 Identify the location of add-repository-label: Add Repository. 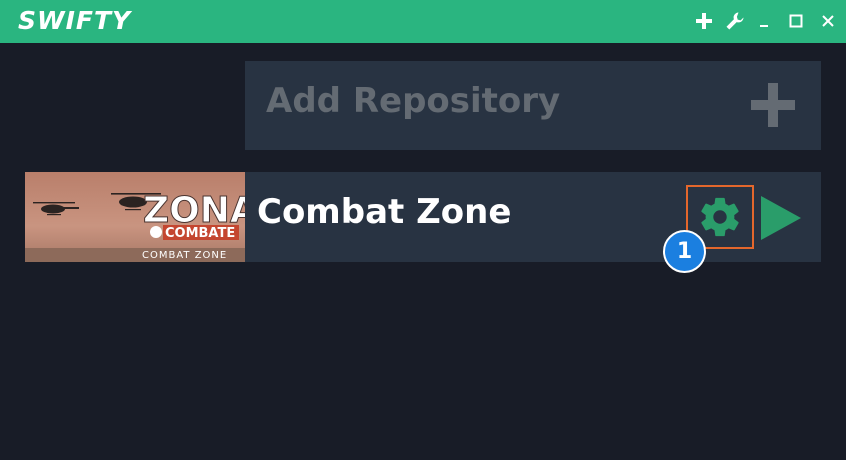
(413, 101).